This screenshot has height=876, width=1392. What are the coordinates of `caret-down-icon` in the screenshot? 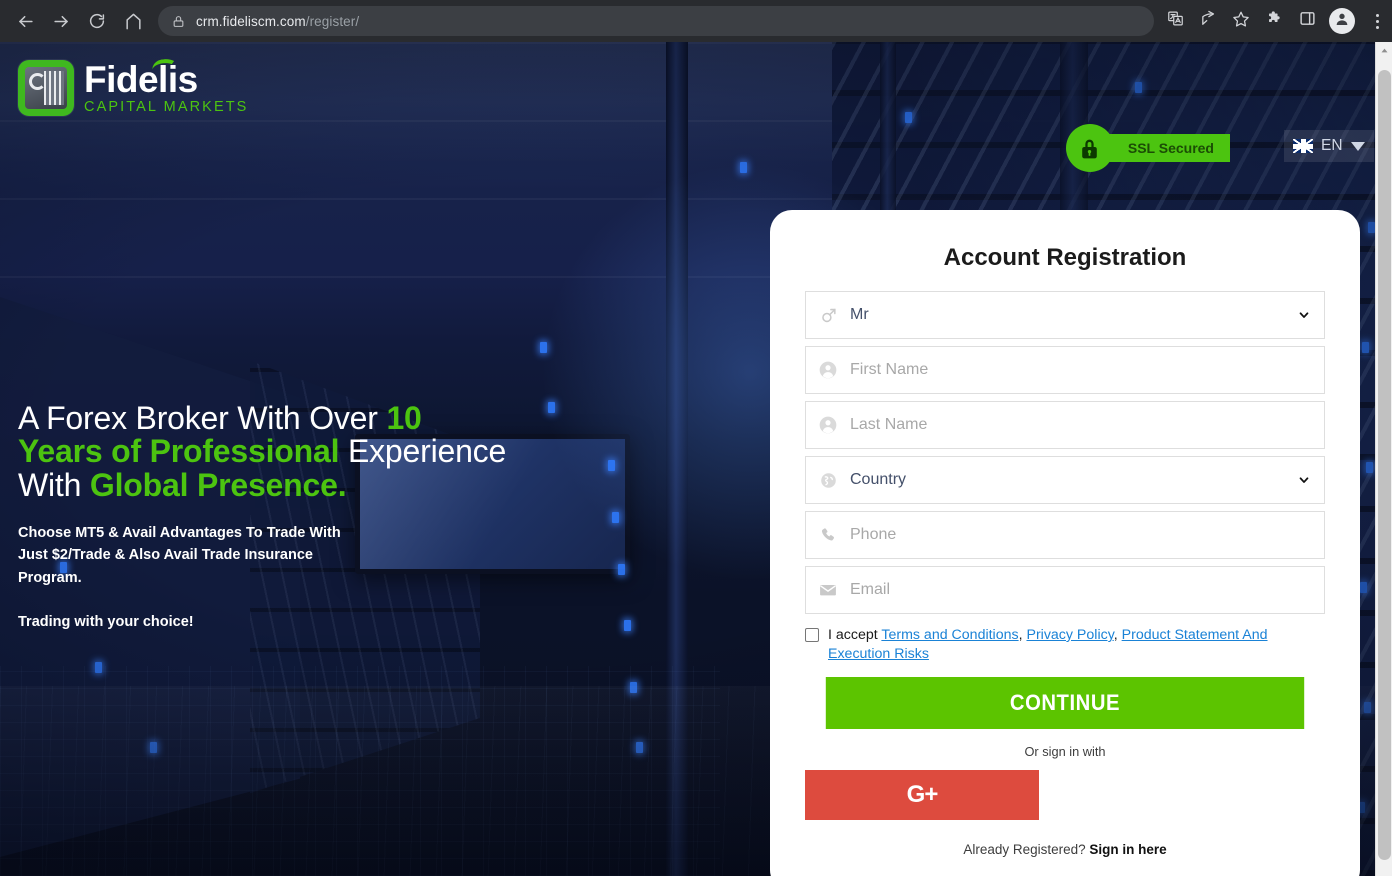 It's located at (1358, 146).